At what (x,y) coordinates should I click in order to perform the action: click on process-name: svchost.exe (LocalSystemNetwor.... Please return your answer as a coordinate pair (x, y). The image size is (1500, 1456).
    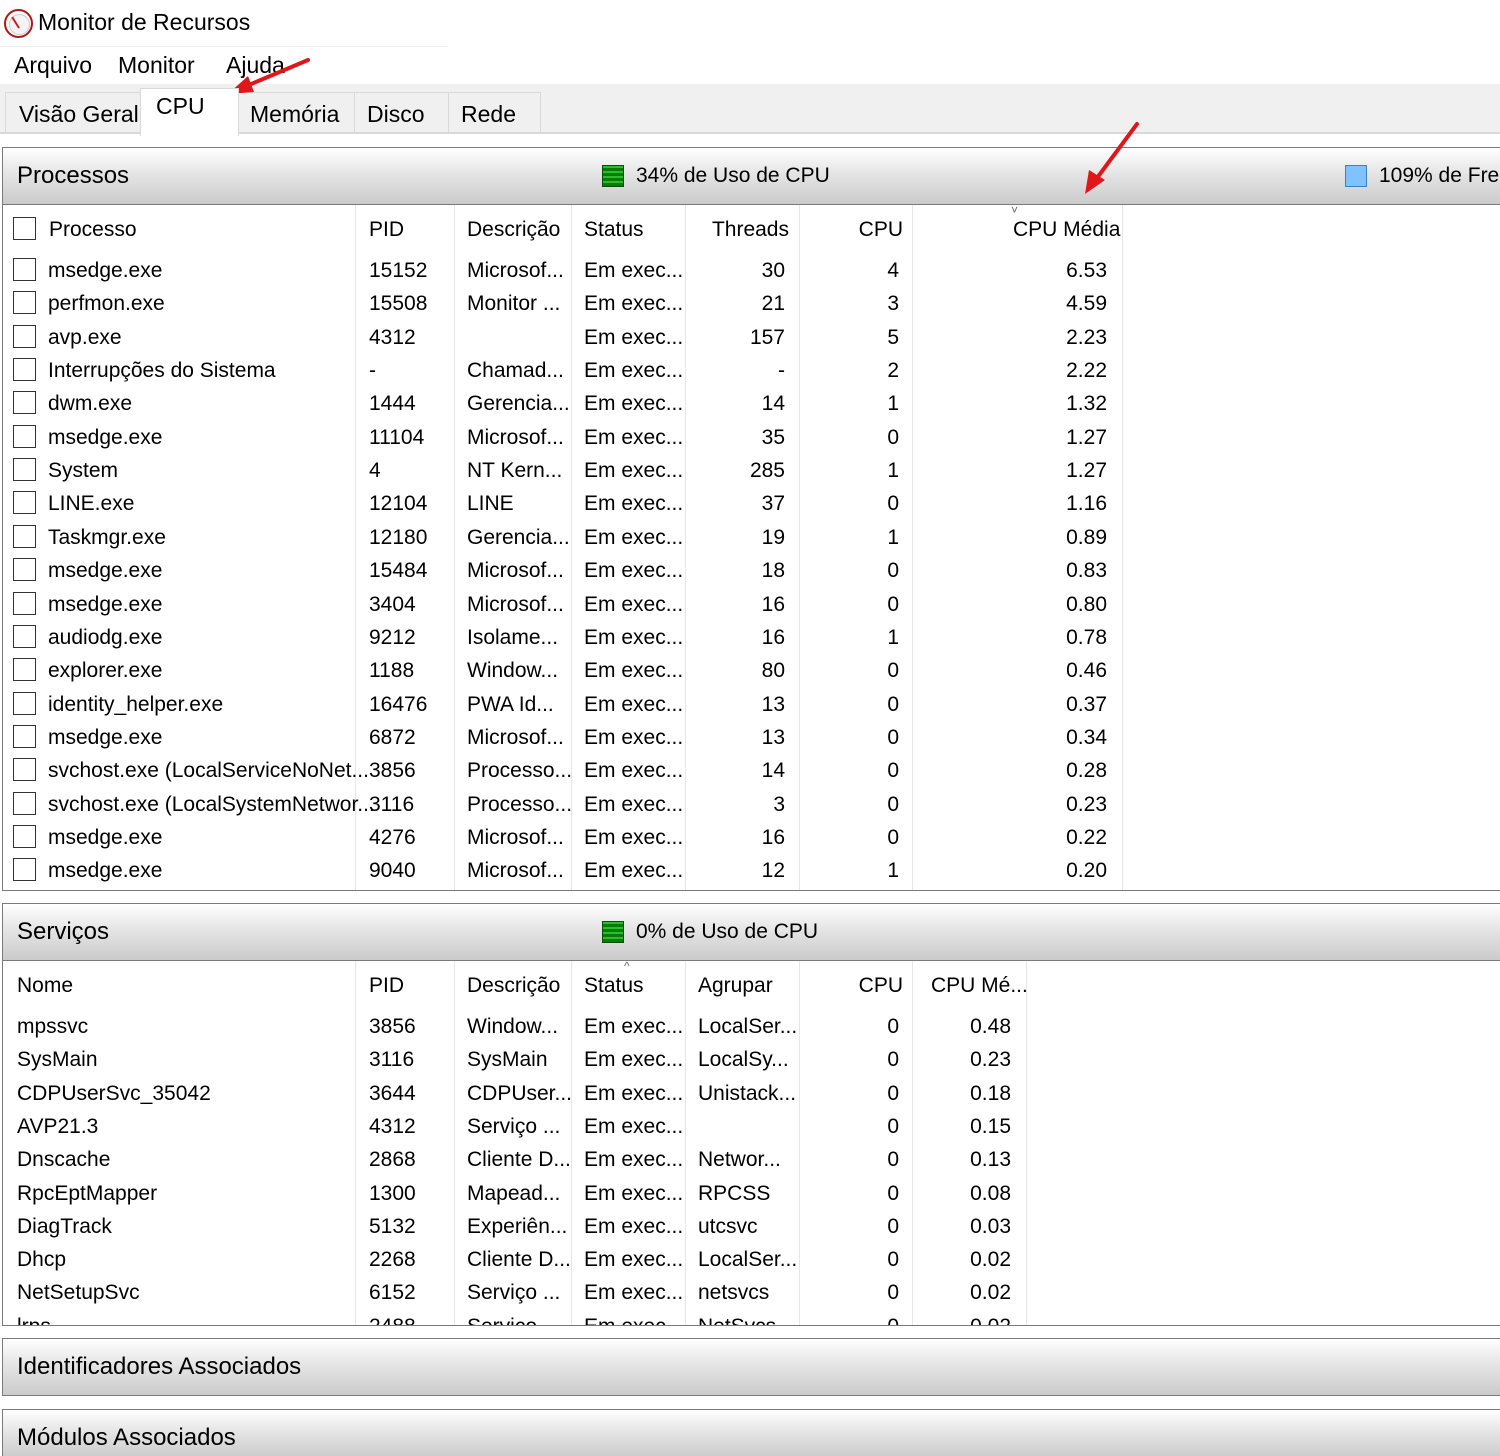
    Looking at the image, I should click on (211, 805).